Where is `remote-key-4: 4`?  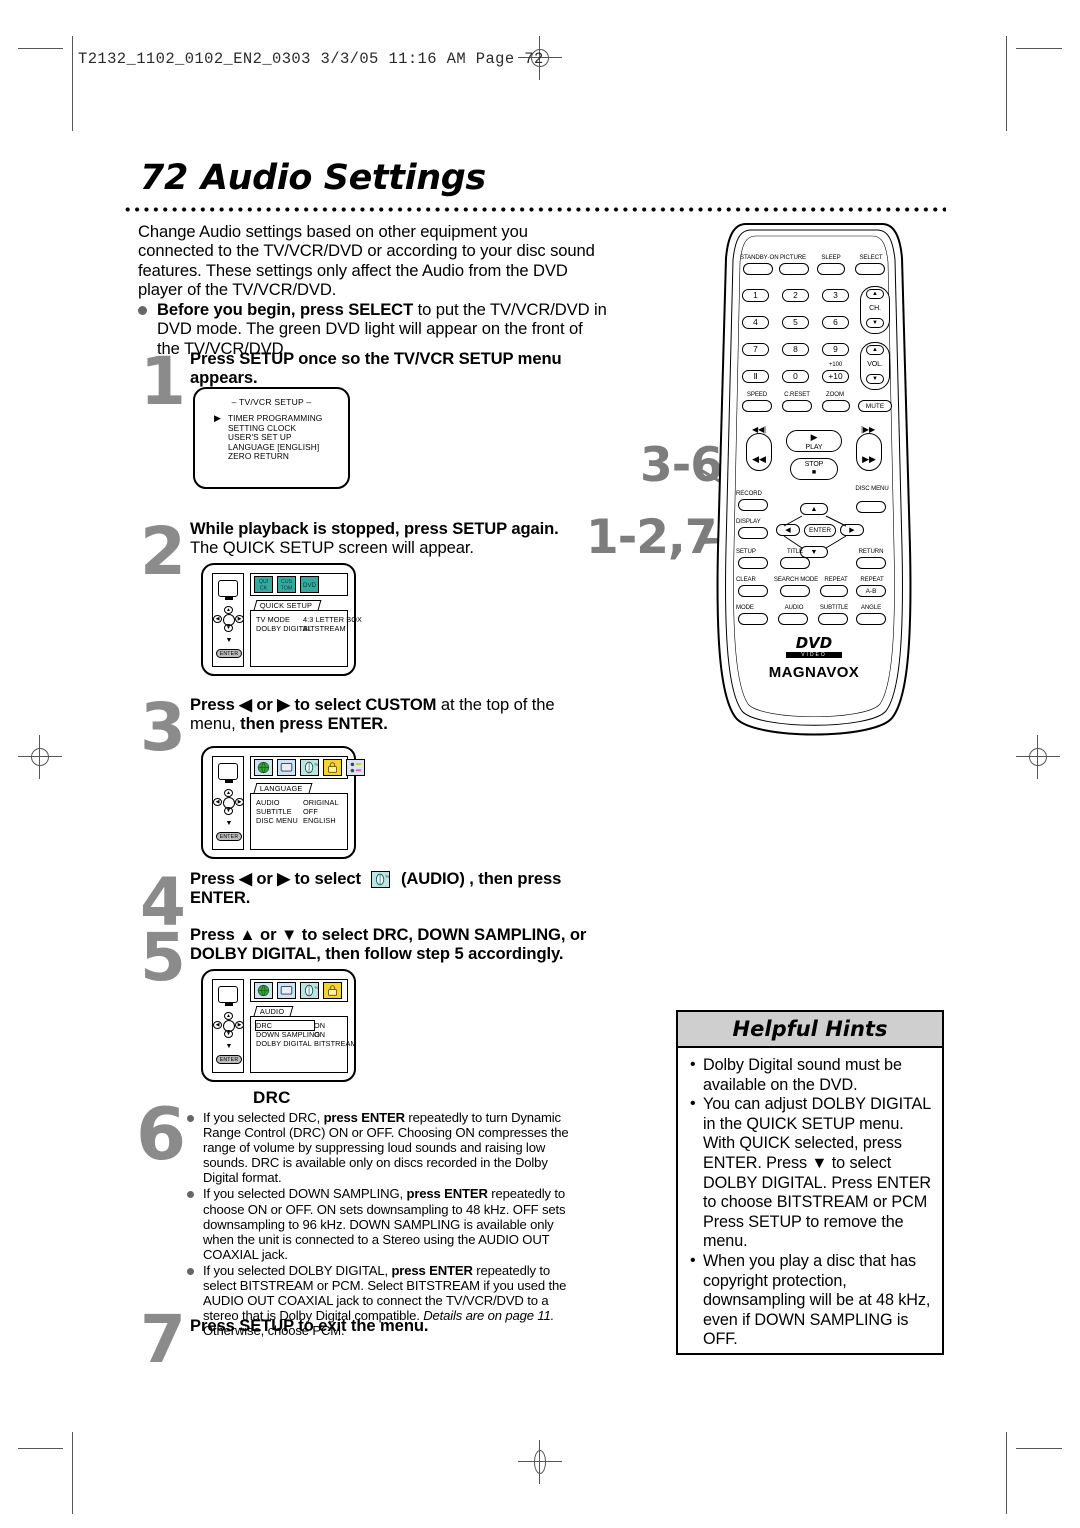
remote-key-4: 4 is located at coordinates (755, 322).